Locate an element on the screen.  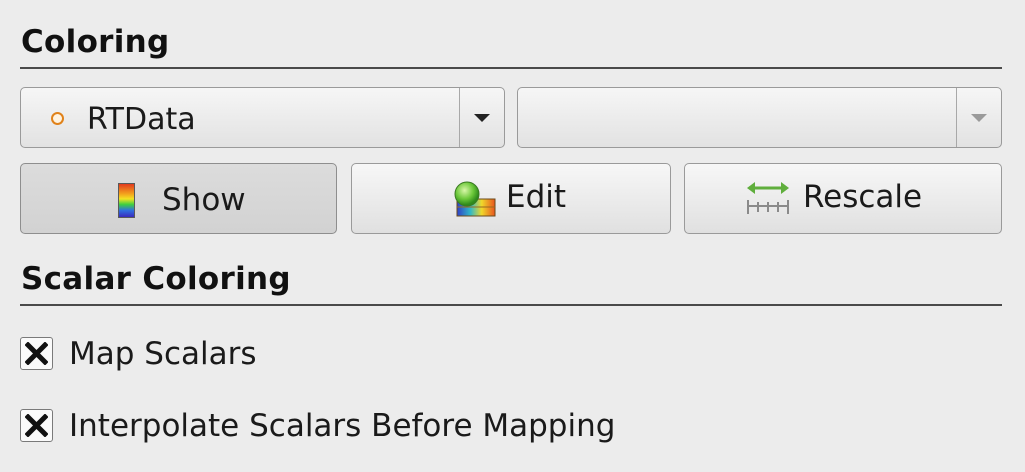
section-title-coloring: Coloring is located at coordinates (95, 42).